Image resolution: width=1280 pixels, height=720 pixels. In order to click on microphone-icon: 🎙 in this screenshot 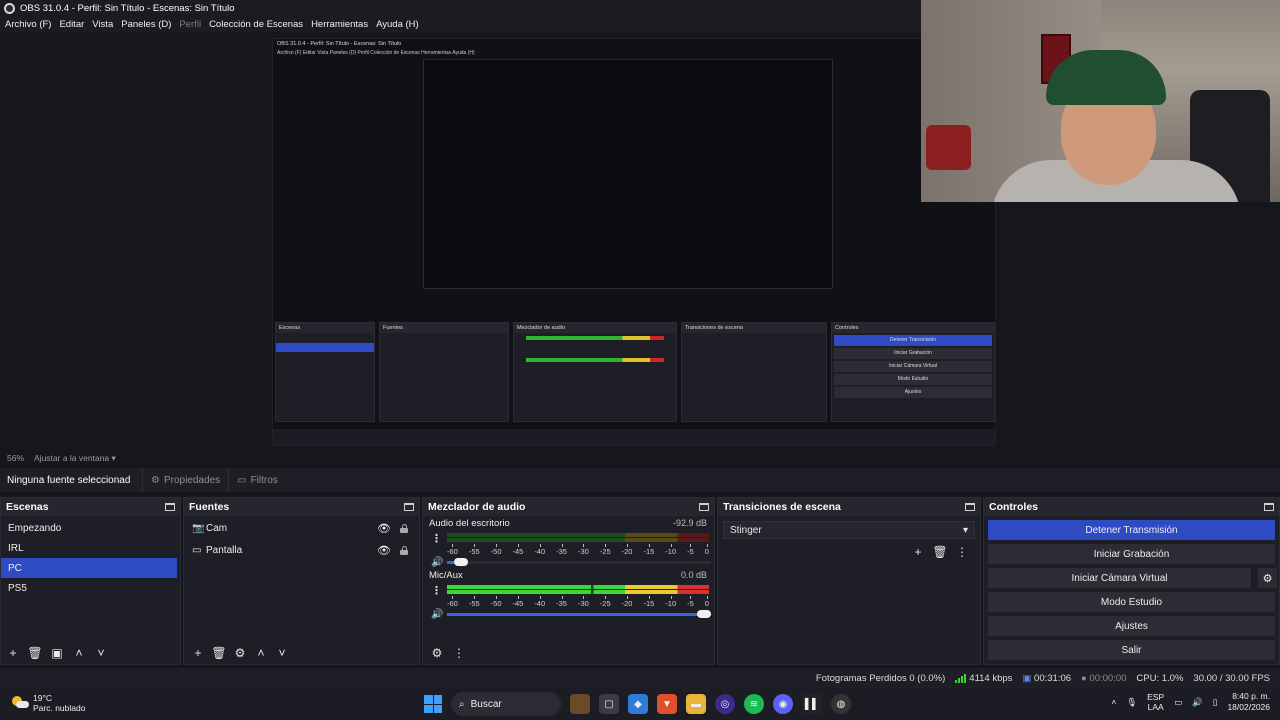, I will do `click(1131, 702)`.